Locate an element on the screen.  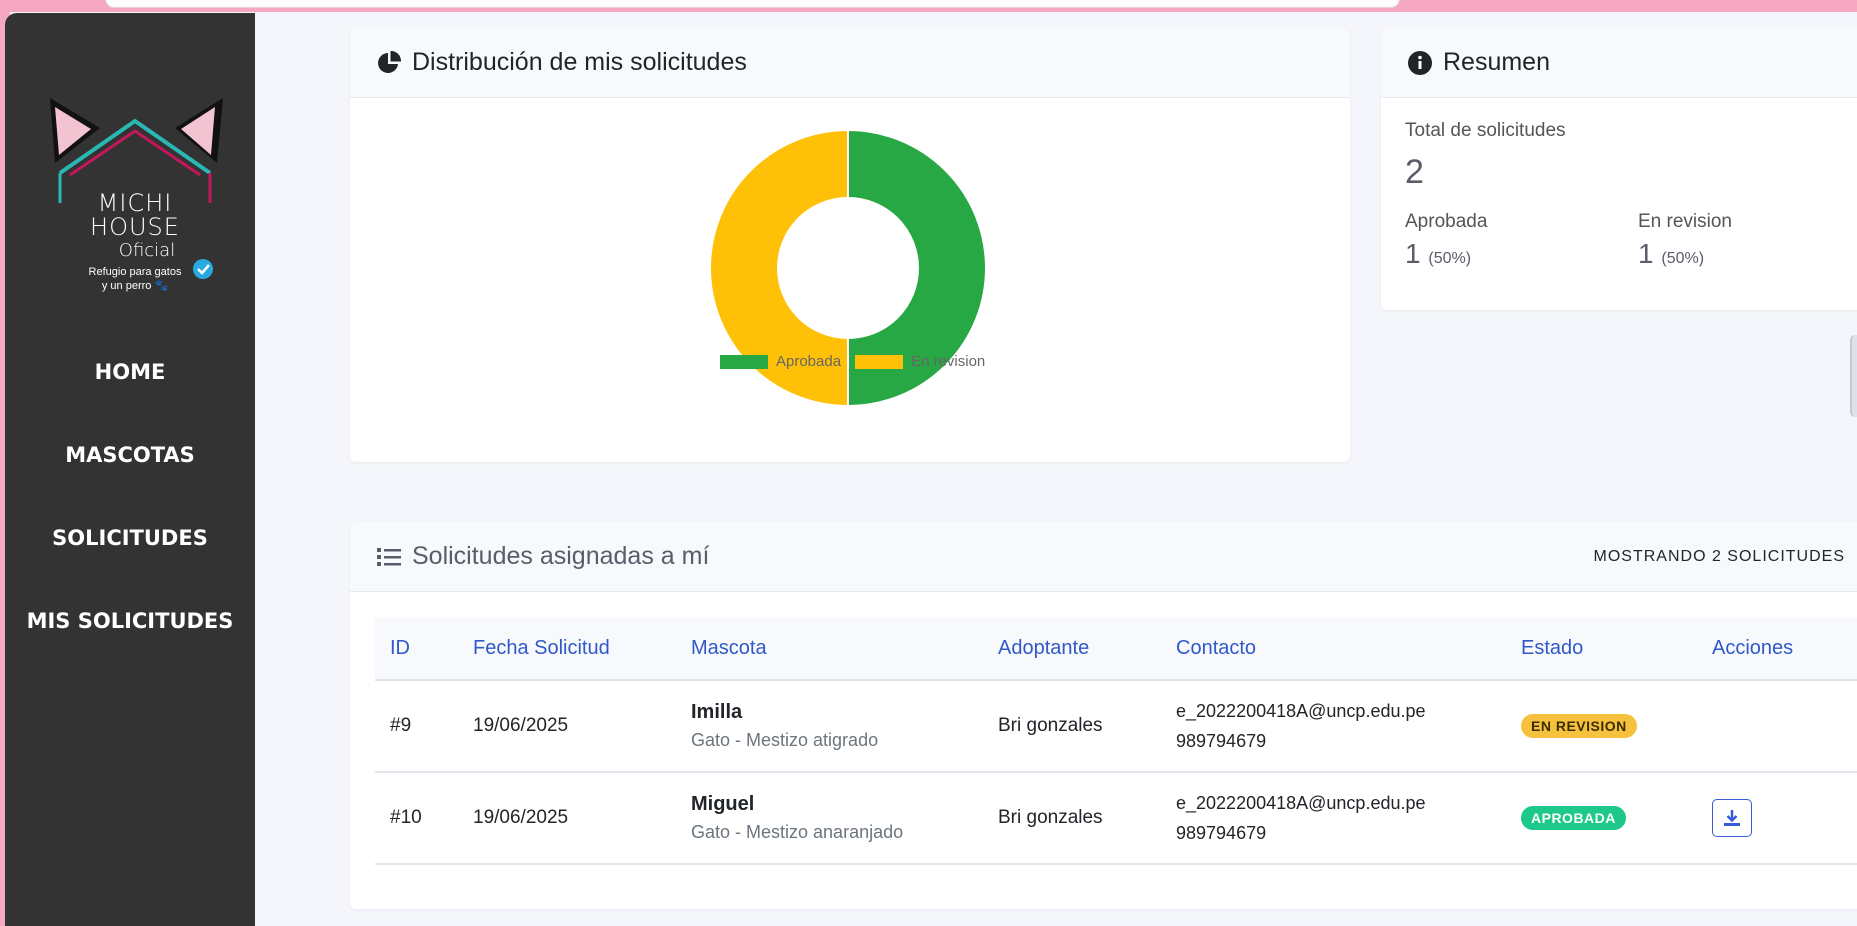
window-corner-icon is located at coordinates (1798, 3).